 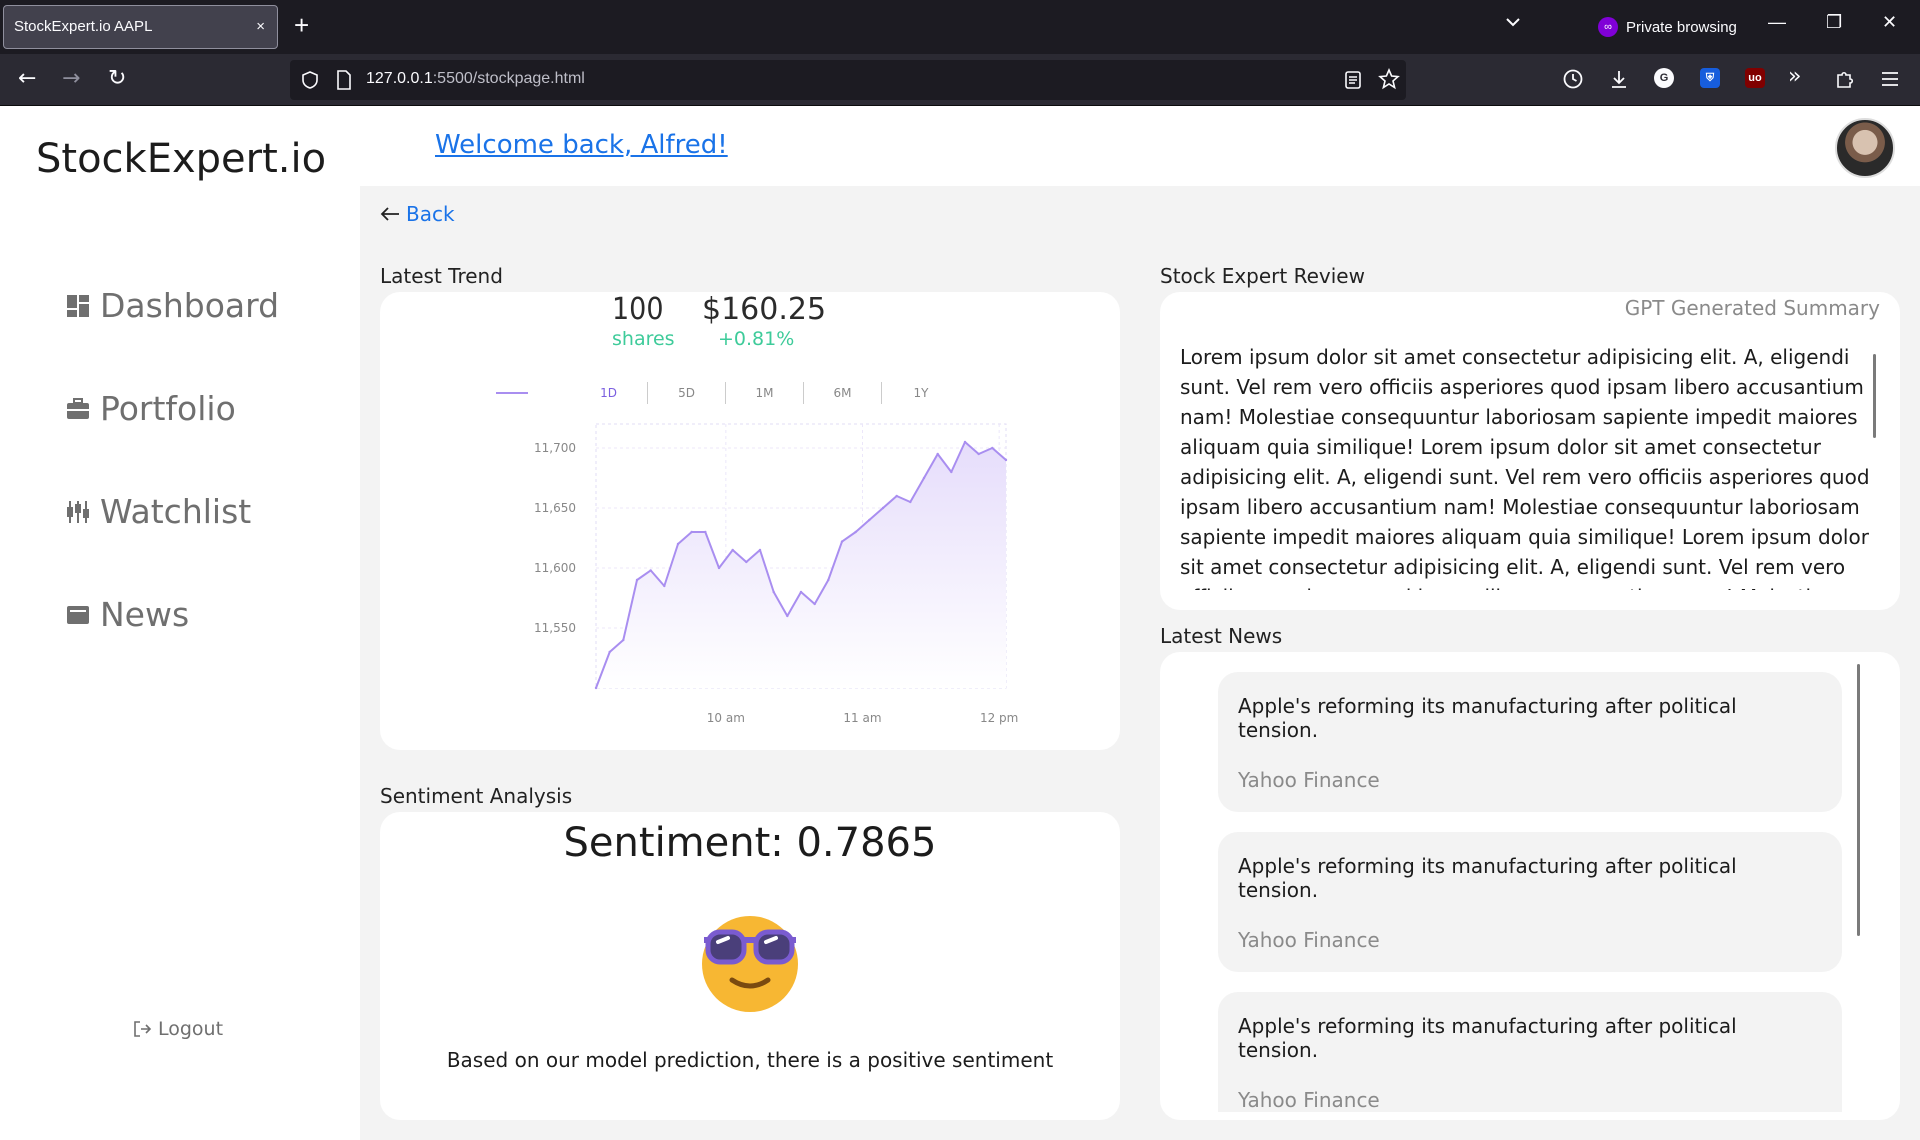 What do you see at coordinates (389, 214) in the screenshot?
I see `arrow-left-icon` at bounding box center [389, 214].